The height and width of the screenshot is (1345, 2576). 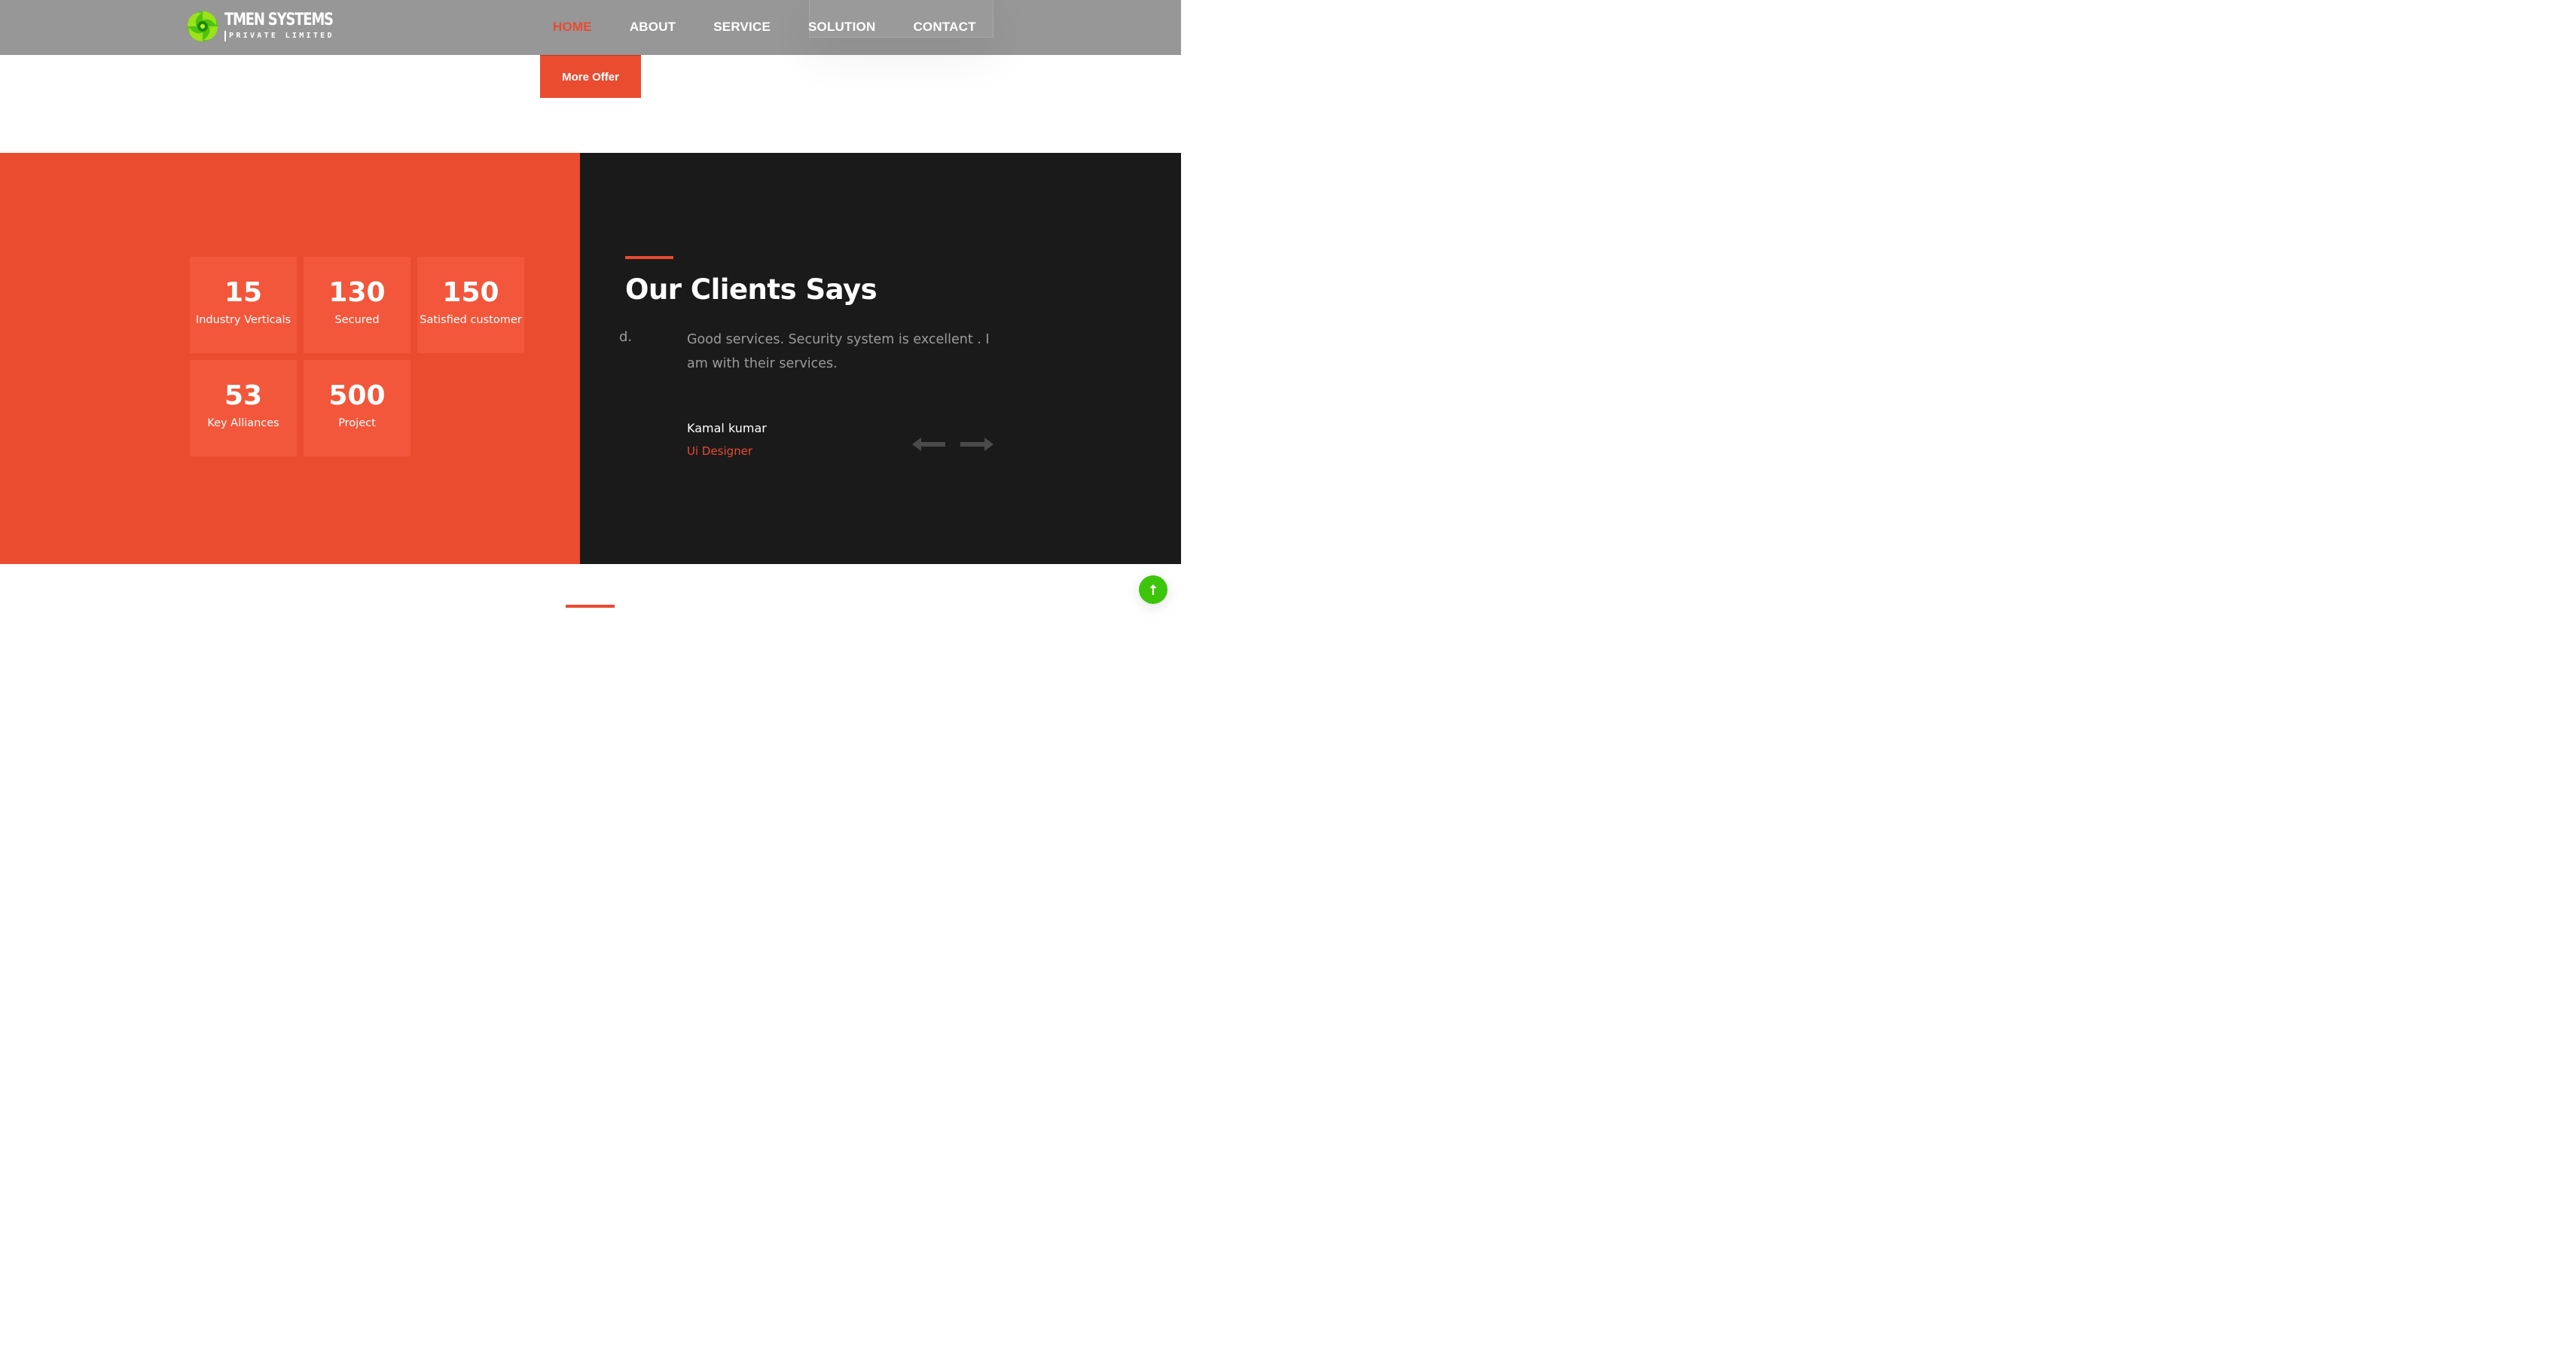 What do you see at coordinates (944, 27) in the screenshot?
I see `nav-contact: CONTACT` at bounding box center [944, 27].